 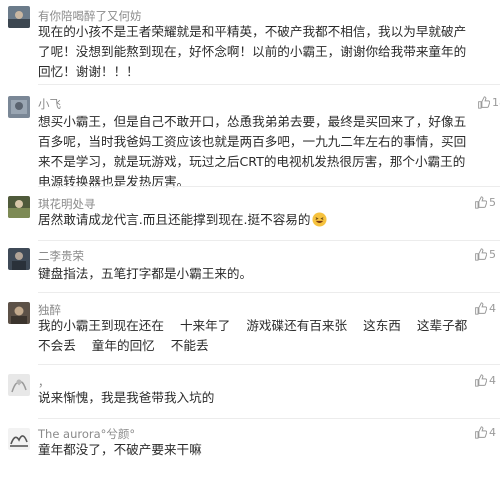 I want to click on comment-item: 二李贵荣 5 键盘指法，五笔打字都是小霸王来的。, so click(x=250, y=267).